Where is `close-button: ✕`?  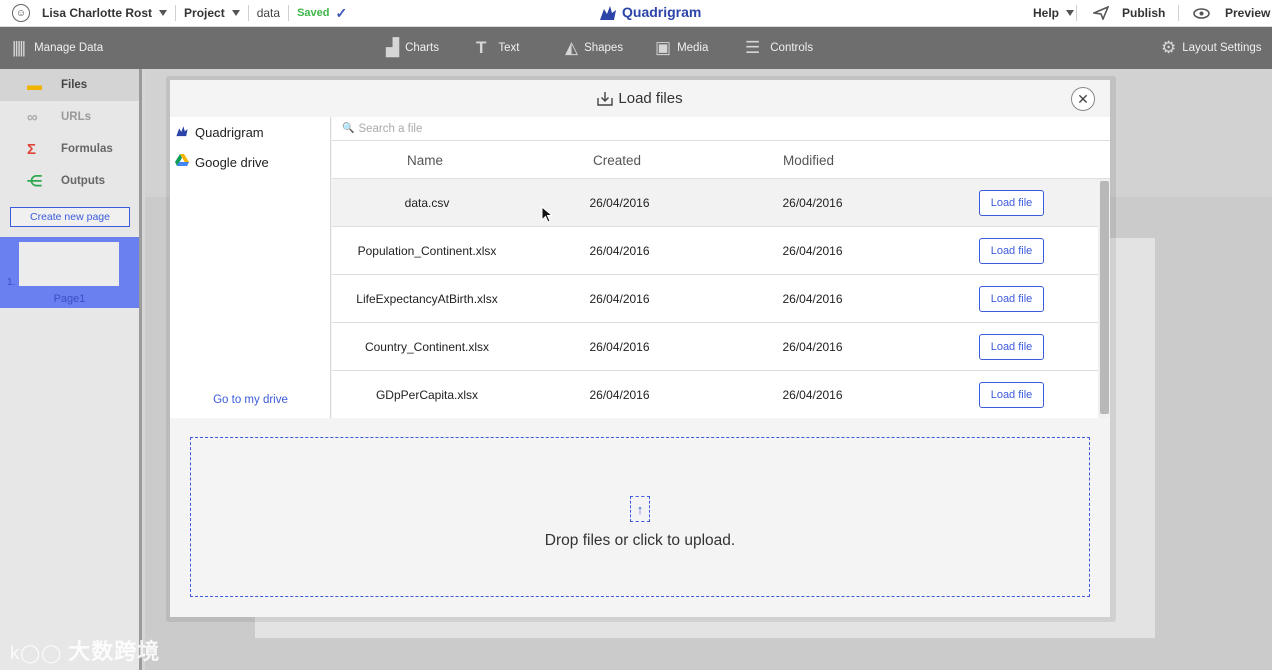
close-button: ✕ is located at coordinates (1083, 99).